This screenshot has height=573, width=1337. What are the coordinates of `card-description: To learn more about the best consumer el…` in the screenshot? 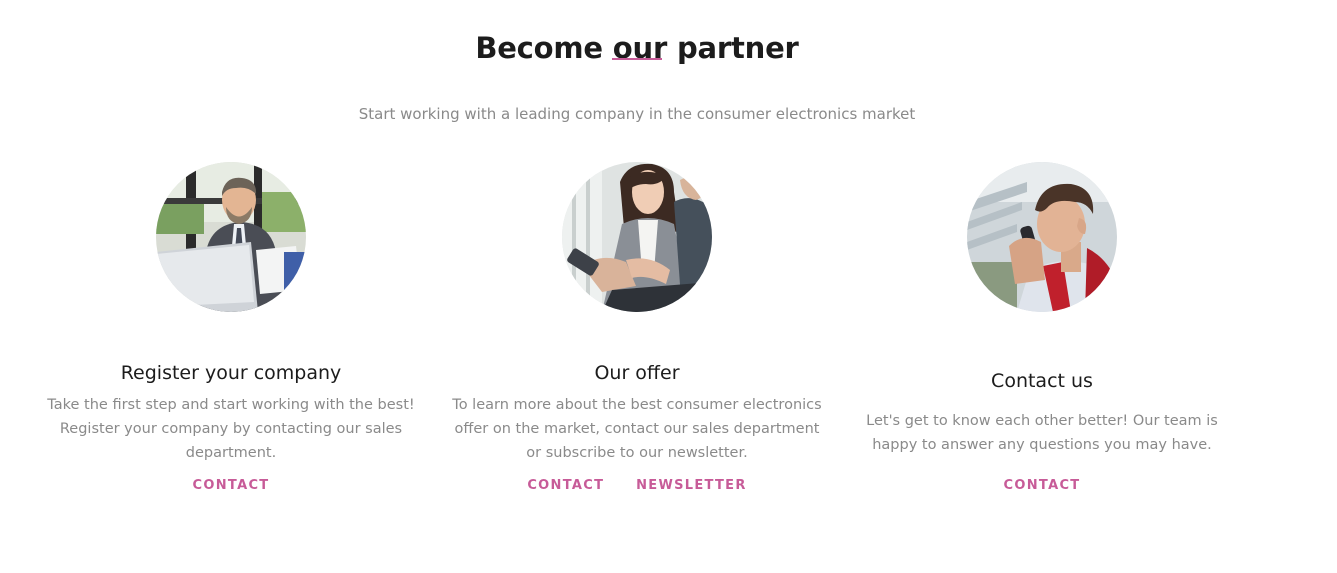 It's located at (637, 429).